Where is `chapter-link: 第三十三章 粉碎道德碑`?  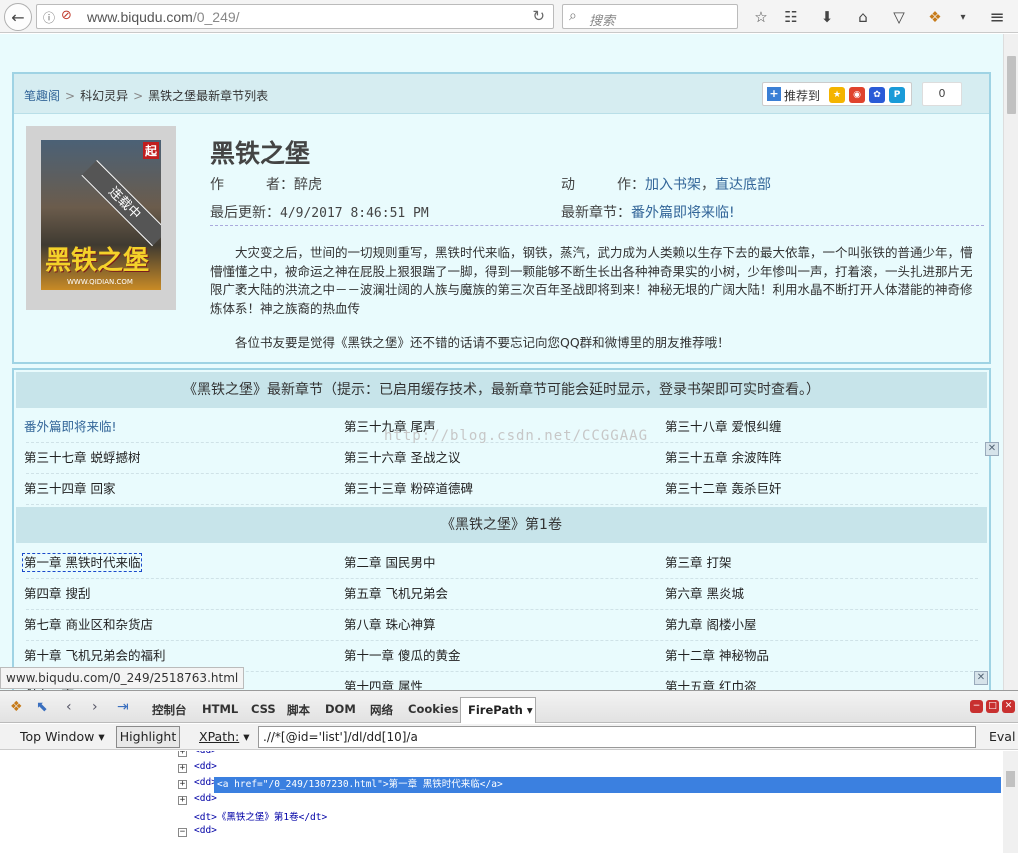
chapter-link: 第三十三章 粉碎道德碑 is located at coordinates (408, 488).